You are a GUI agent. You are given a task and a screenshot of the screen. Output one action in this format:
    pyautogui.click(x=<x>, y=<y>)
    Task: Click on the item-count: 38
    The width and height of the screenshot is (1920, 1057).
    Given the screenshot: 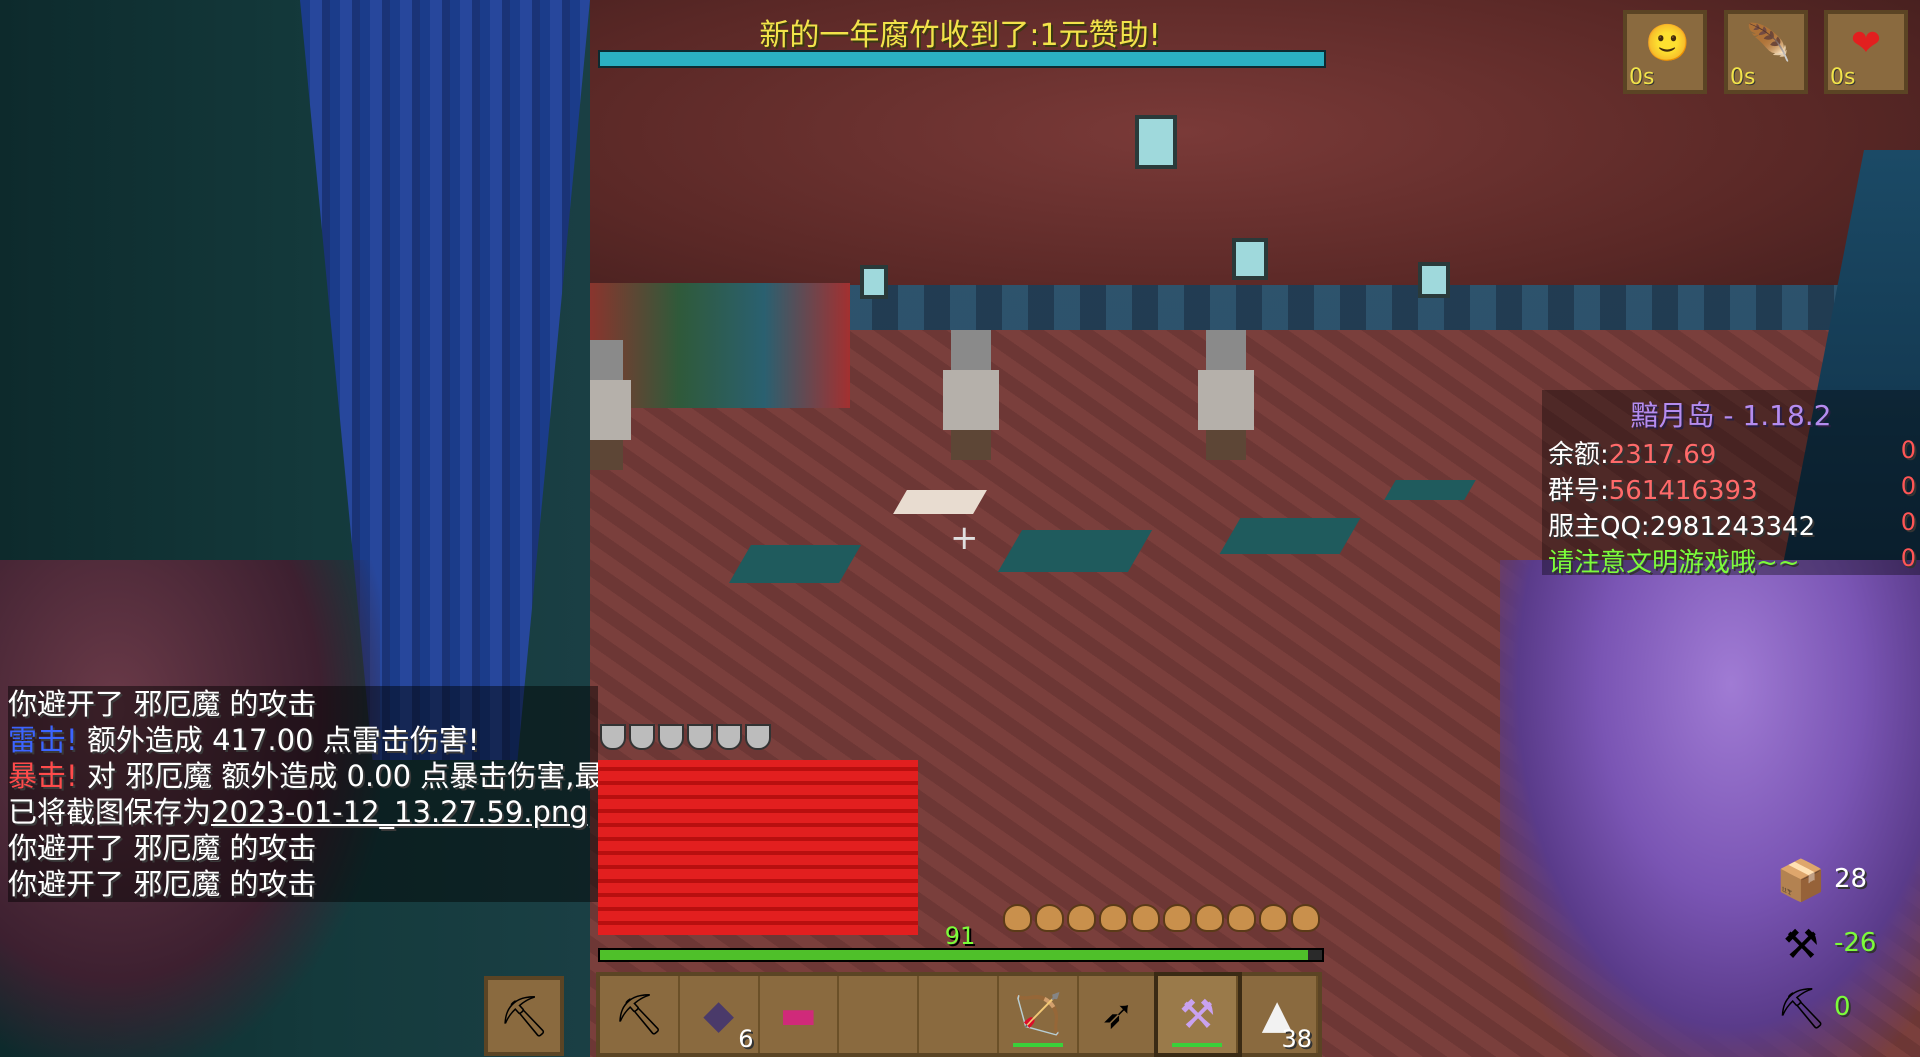 What is the action you would take?
    pyautogui.click(x=1297, y=1039)
    